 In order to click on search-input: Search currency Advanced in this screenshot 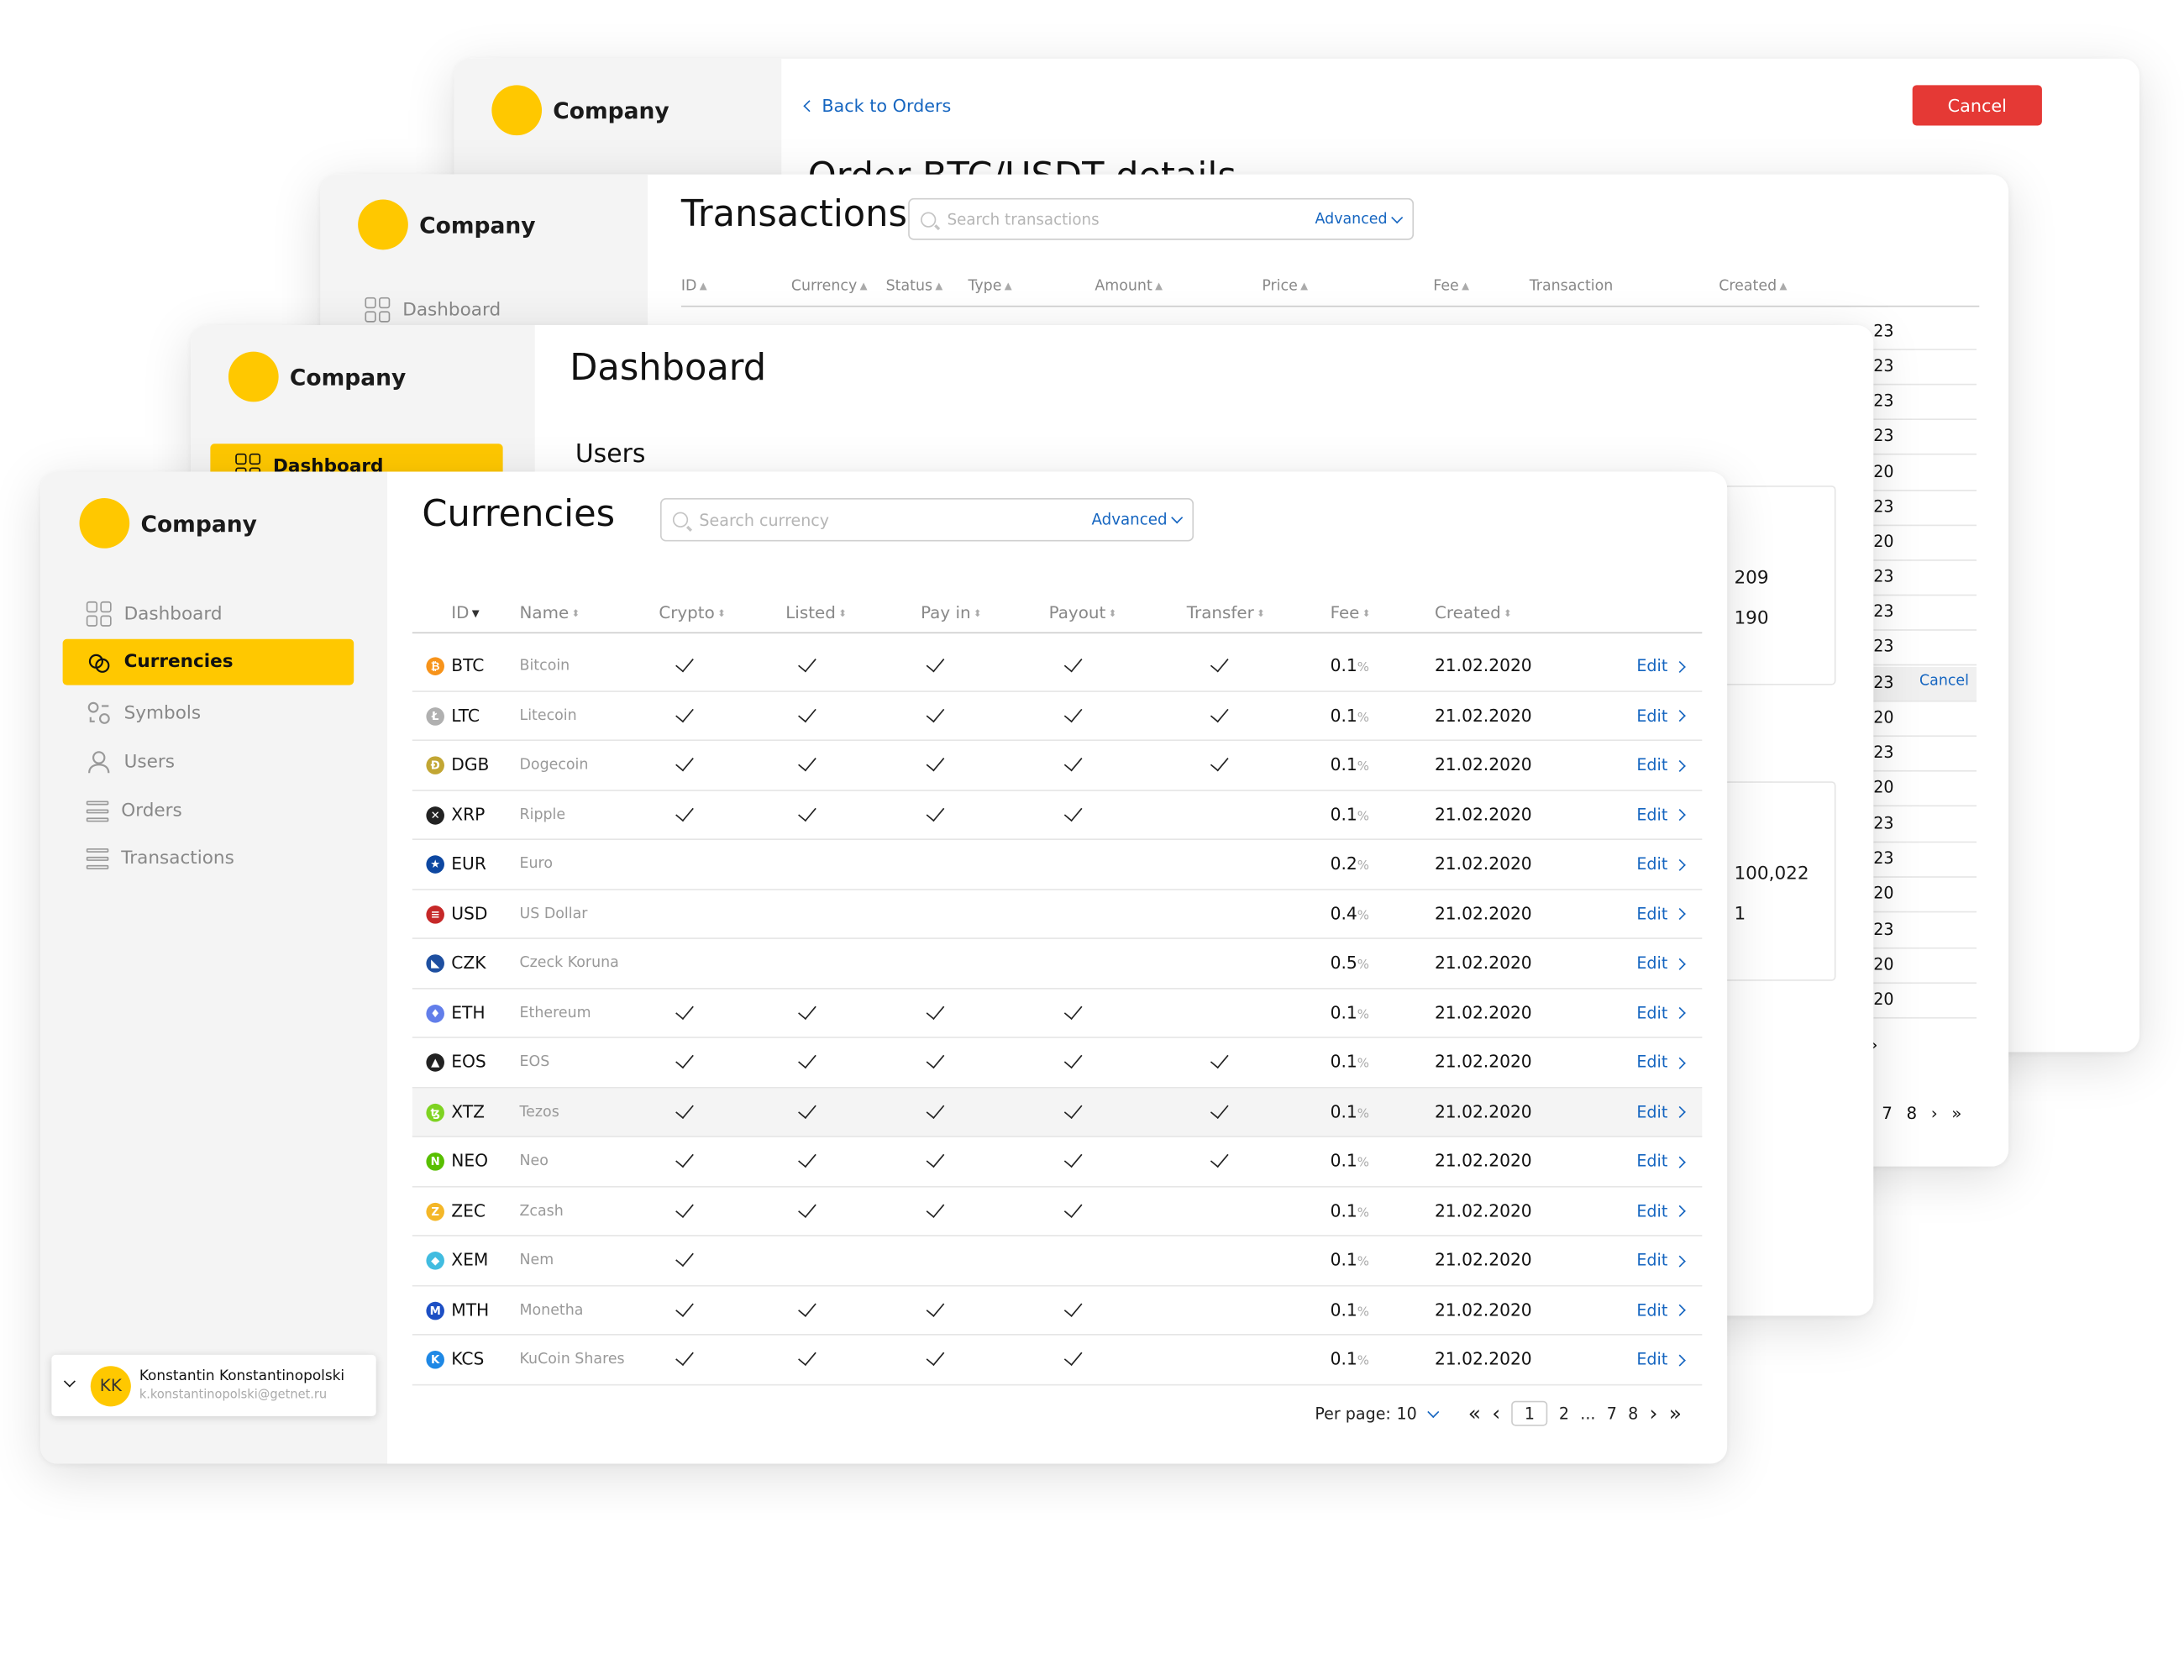, I will do `click(926, 520)`.